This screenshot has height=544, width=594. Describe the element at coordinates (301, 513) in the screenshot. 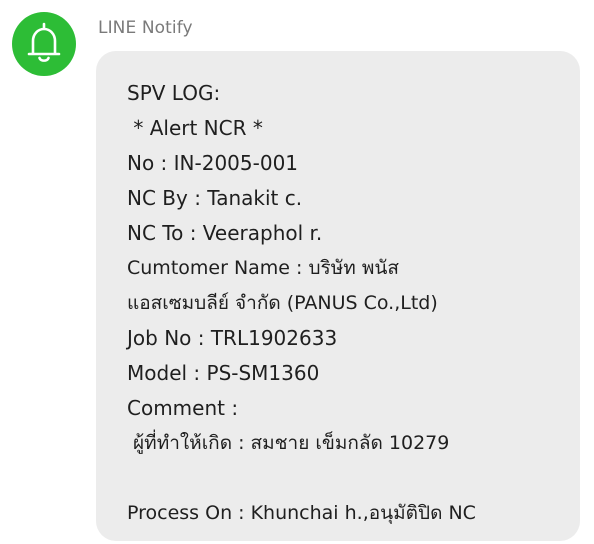

I see `message-line-process-on: Process On : Khunchai h.,อนุมัติปิด NC` at that location.